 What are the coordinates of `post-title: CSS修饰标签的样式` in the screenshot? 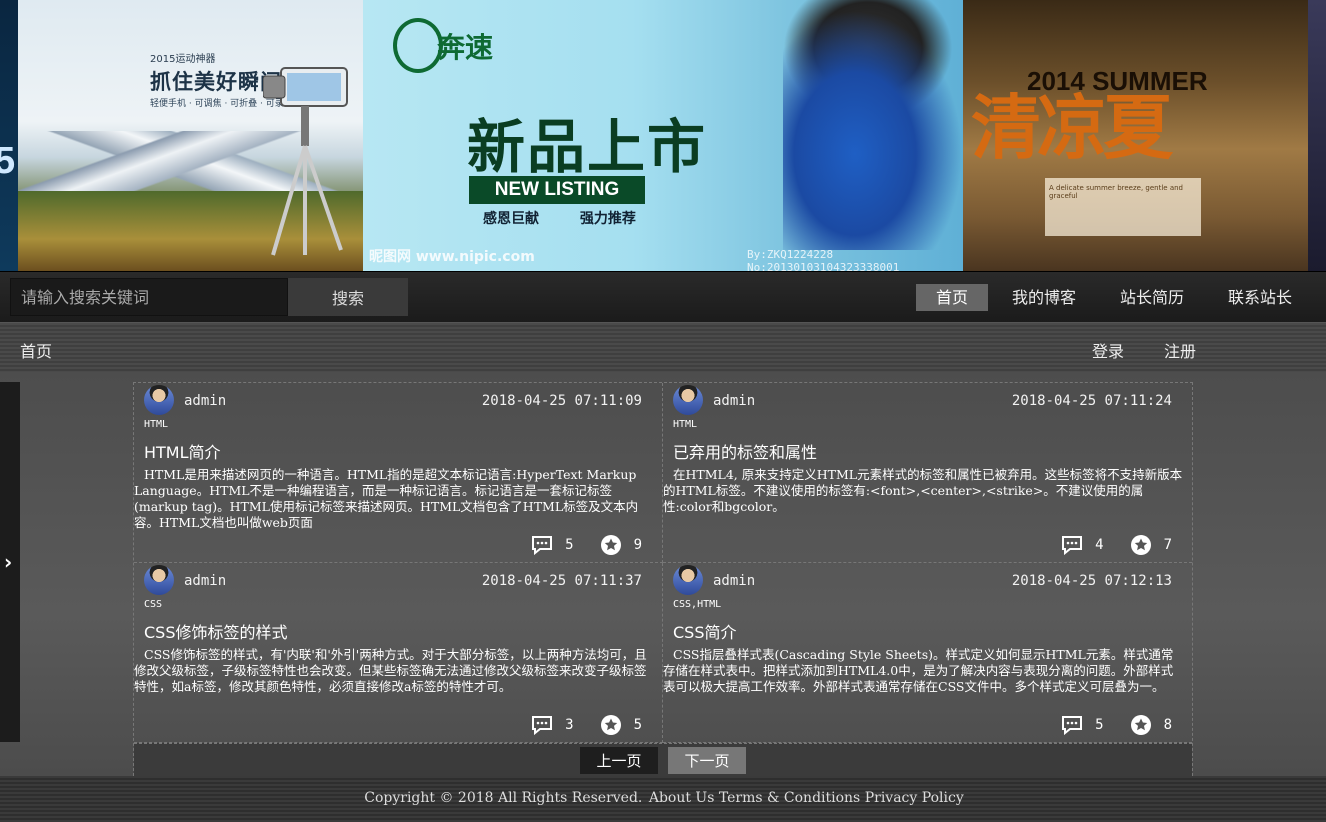 It's located at (216, 631).